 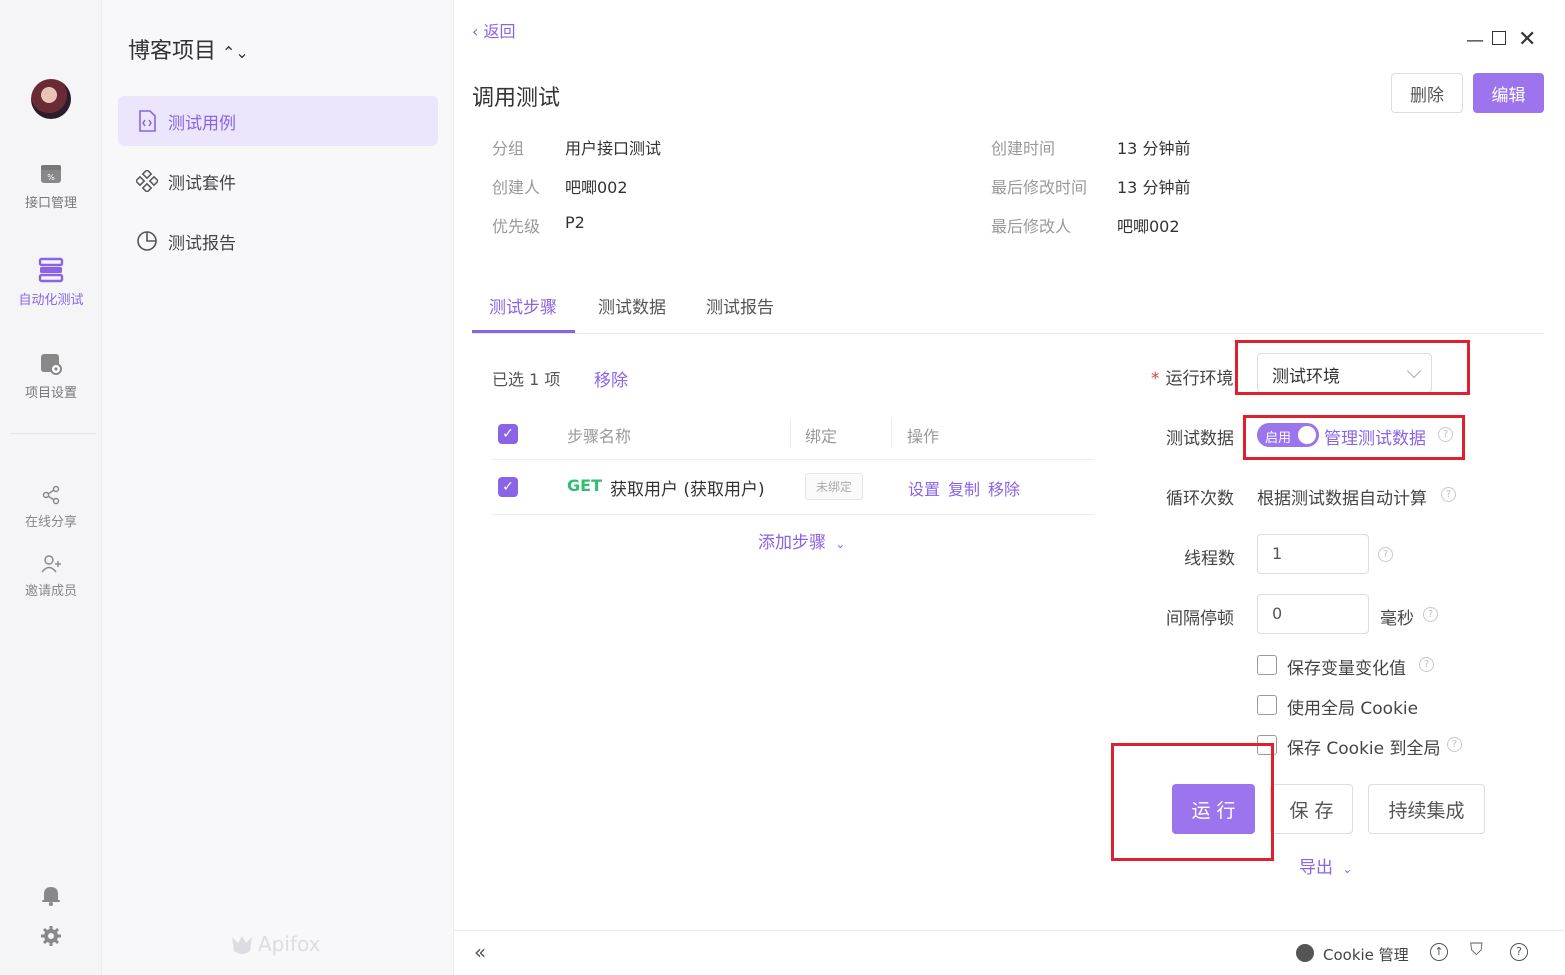 What do you see at coordinates (1439, 952) in the screenshot?
I see `upload-icon: ↑` at bounding box center [1439, 952].